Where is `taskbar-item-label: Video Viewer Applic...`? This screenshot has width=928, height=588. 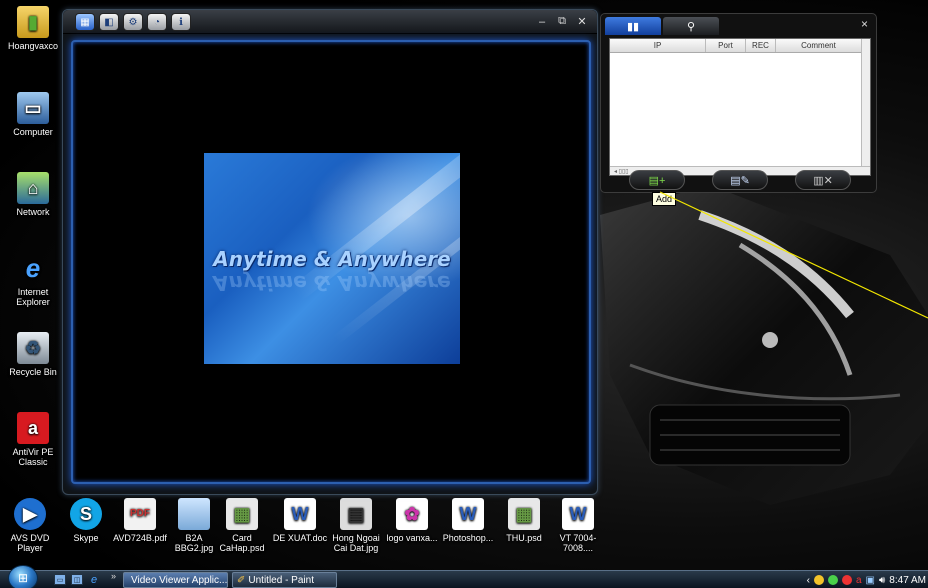 taskbar-item-label: Video Viewer Applic... is located at coordinates (179, 580).